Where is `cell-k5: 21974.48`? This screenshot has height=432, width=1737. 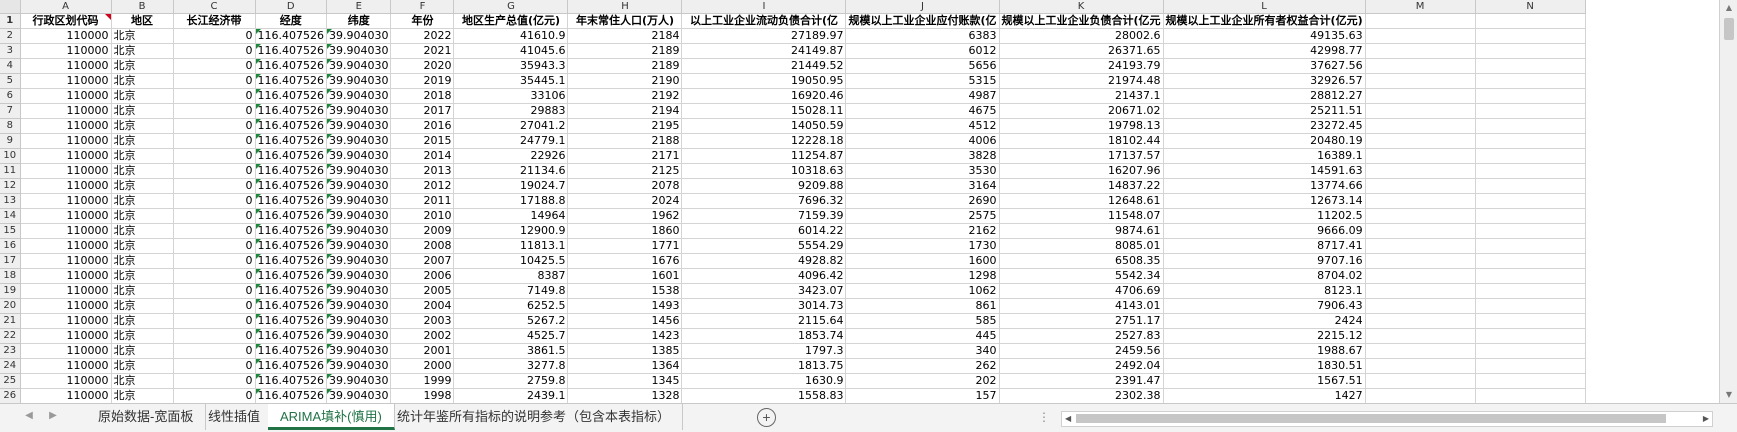 cell-k5: 21974.48 is located at coordinates (1081, 81).